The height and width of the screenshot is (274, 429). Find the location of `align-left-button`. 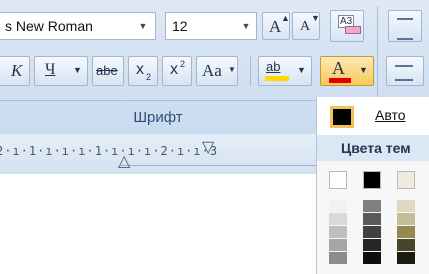

align-left-button is located at coordinates (405, 71).